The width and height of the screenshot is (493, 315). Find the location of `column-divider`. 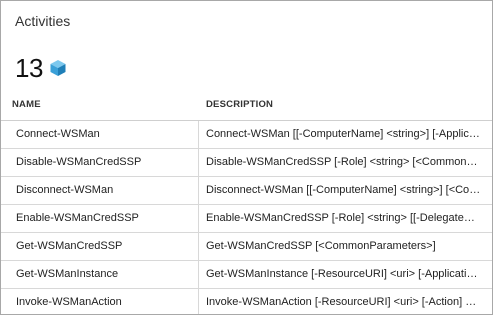

column-divider is located at coordinates (198, 217).